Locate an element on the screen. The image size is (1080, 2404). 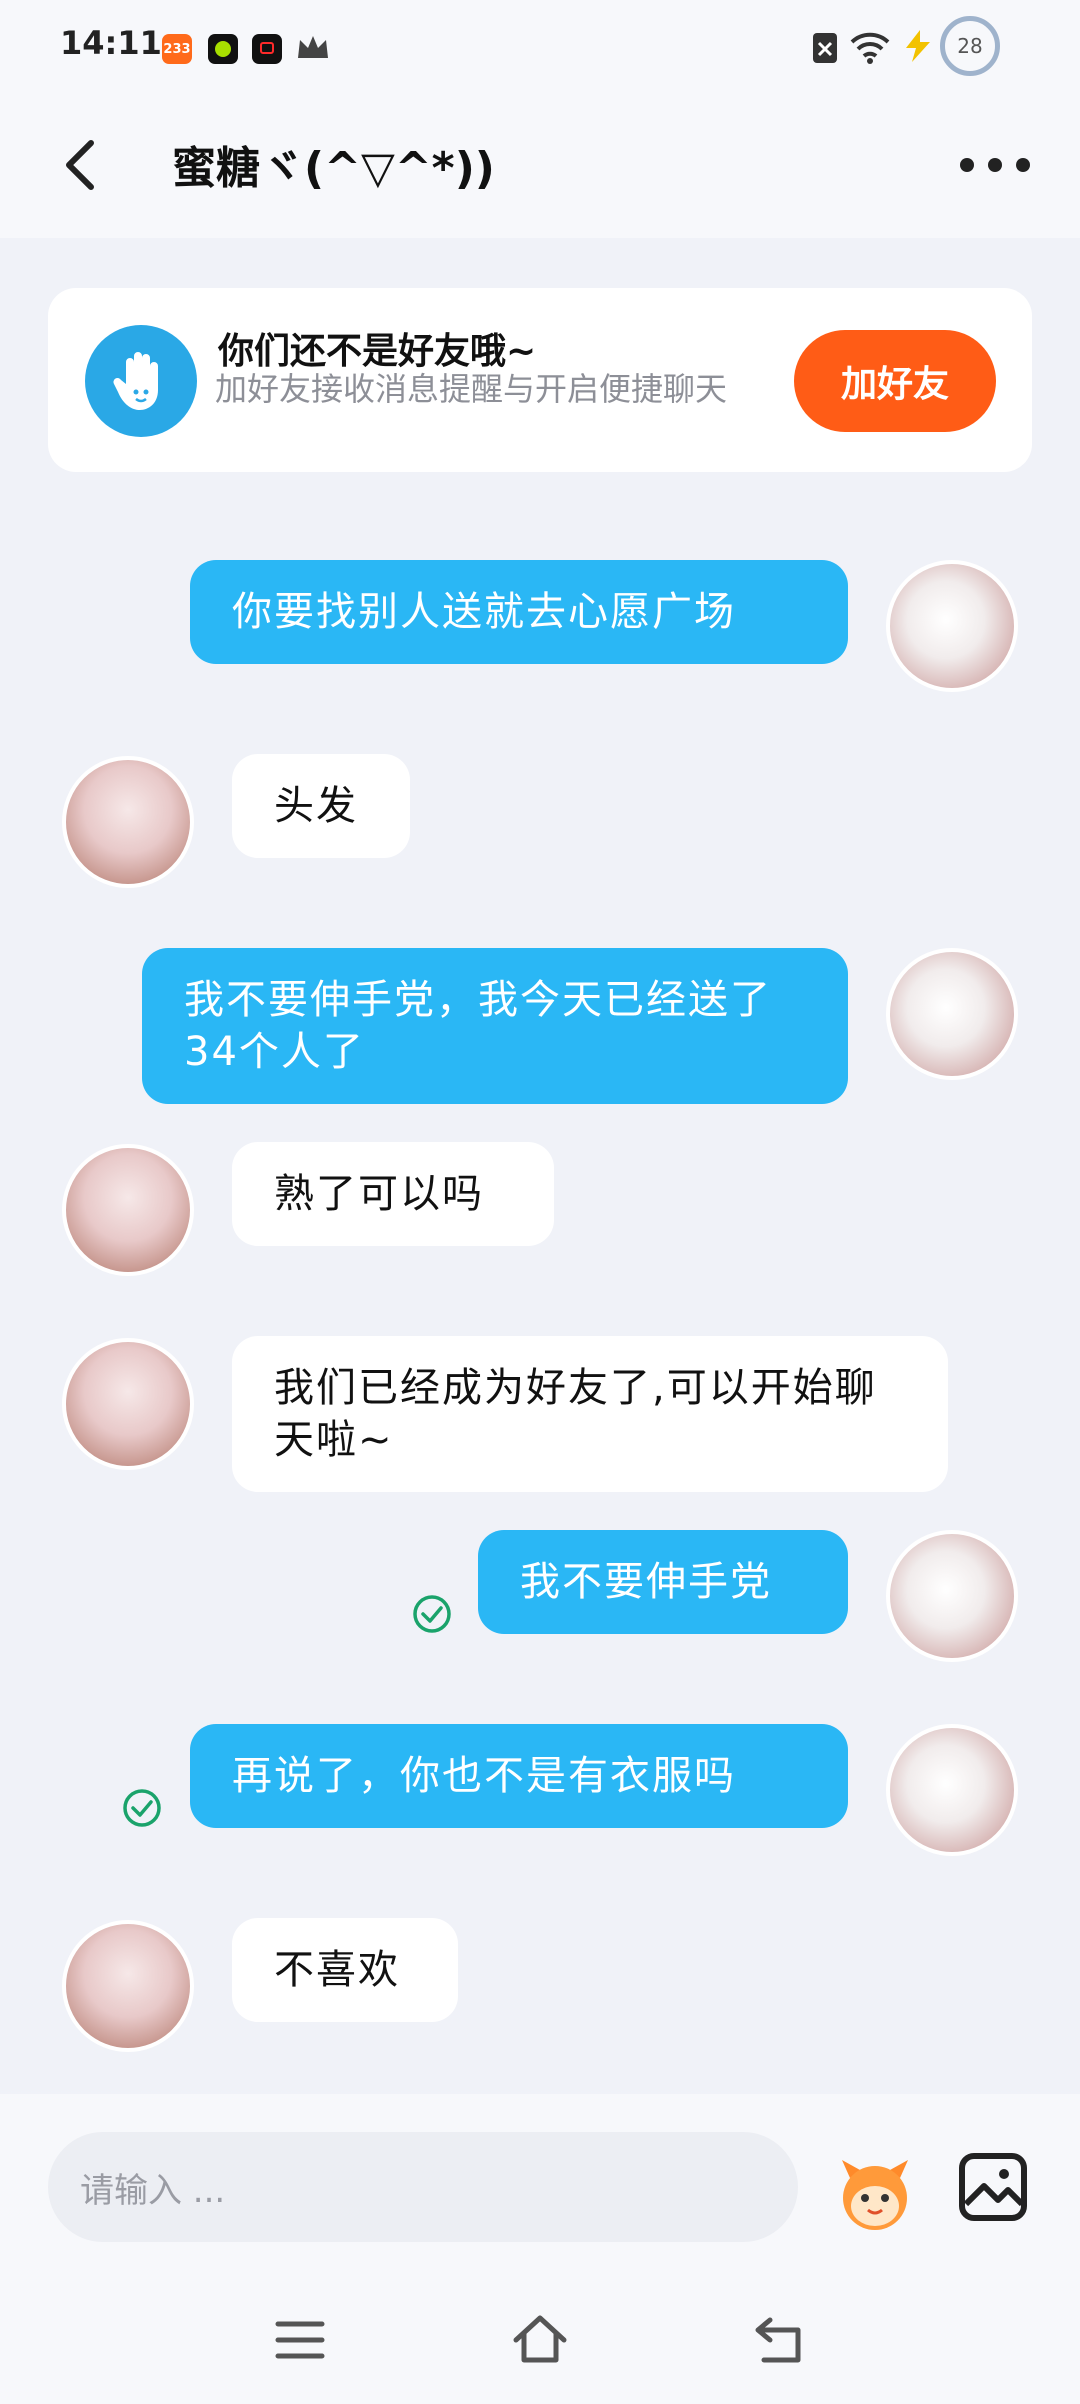
app-green-icon is located at coordinates (223, 49).